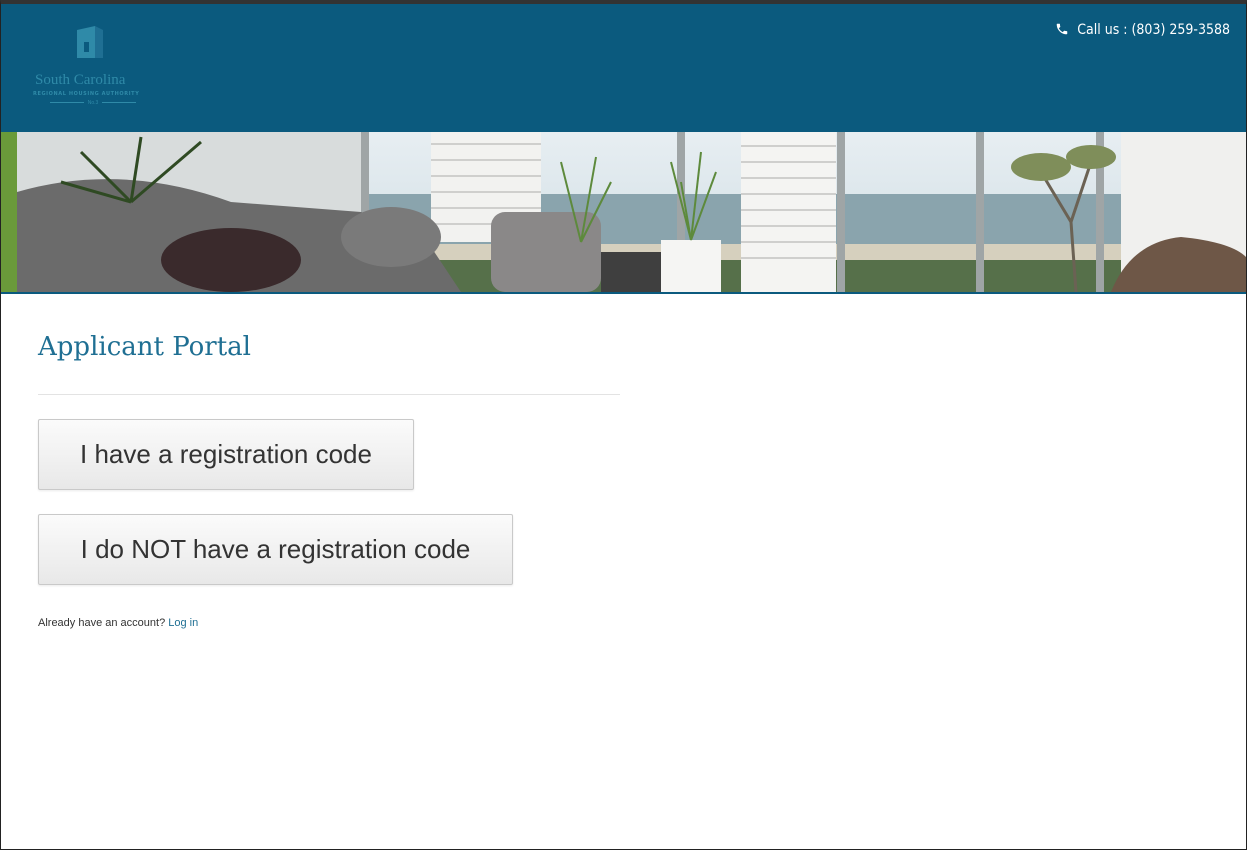  Describe the element at coordinates (90, 42) in the screenshot. I see `building-logo-icon` at that location.